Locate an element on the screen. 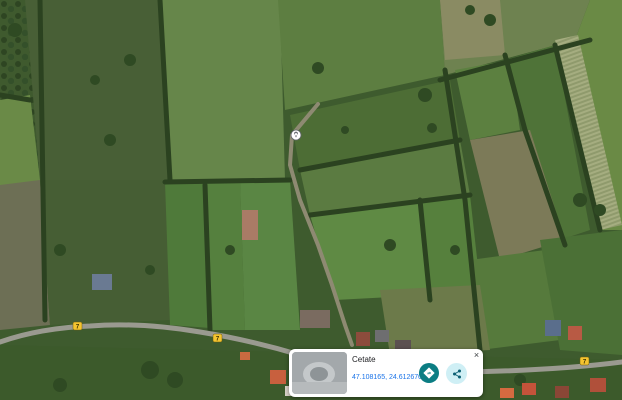  location-pin-icon is located at coordinates (296, 135).